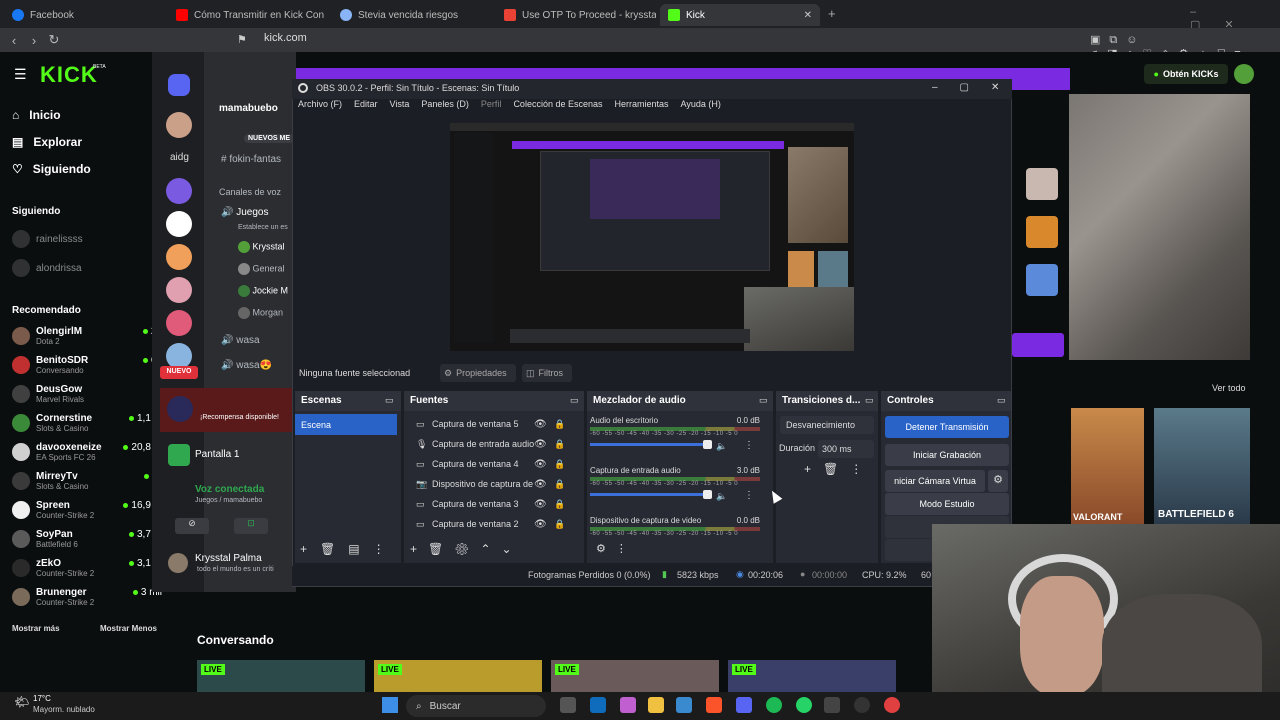 Image resolution: width=1280 pixels, height=720 pixels. I want to click on tab-youtube: Cómo Transmitir en Kick Con Obs St, so click(247, 15).